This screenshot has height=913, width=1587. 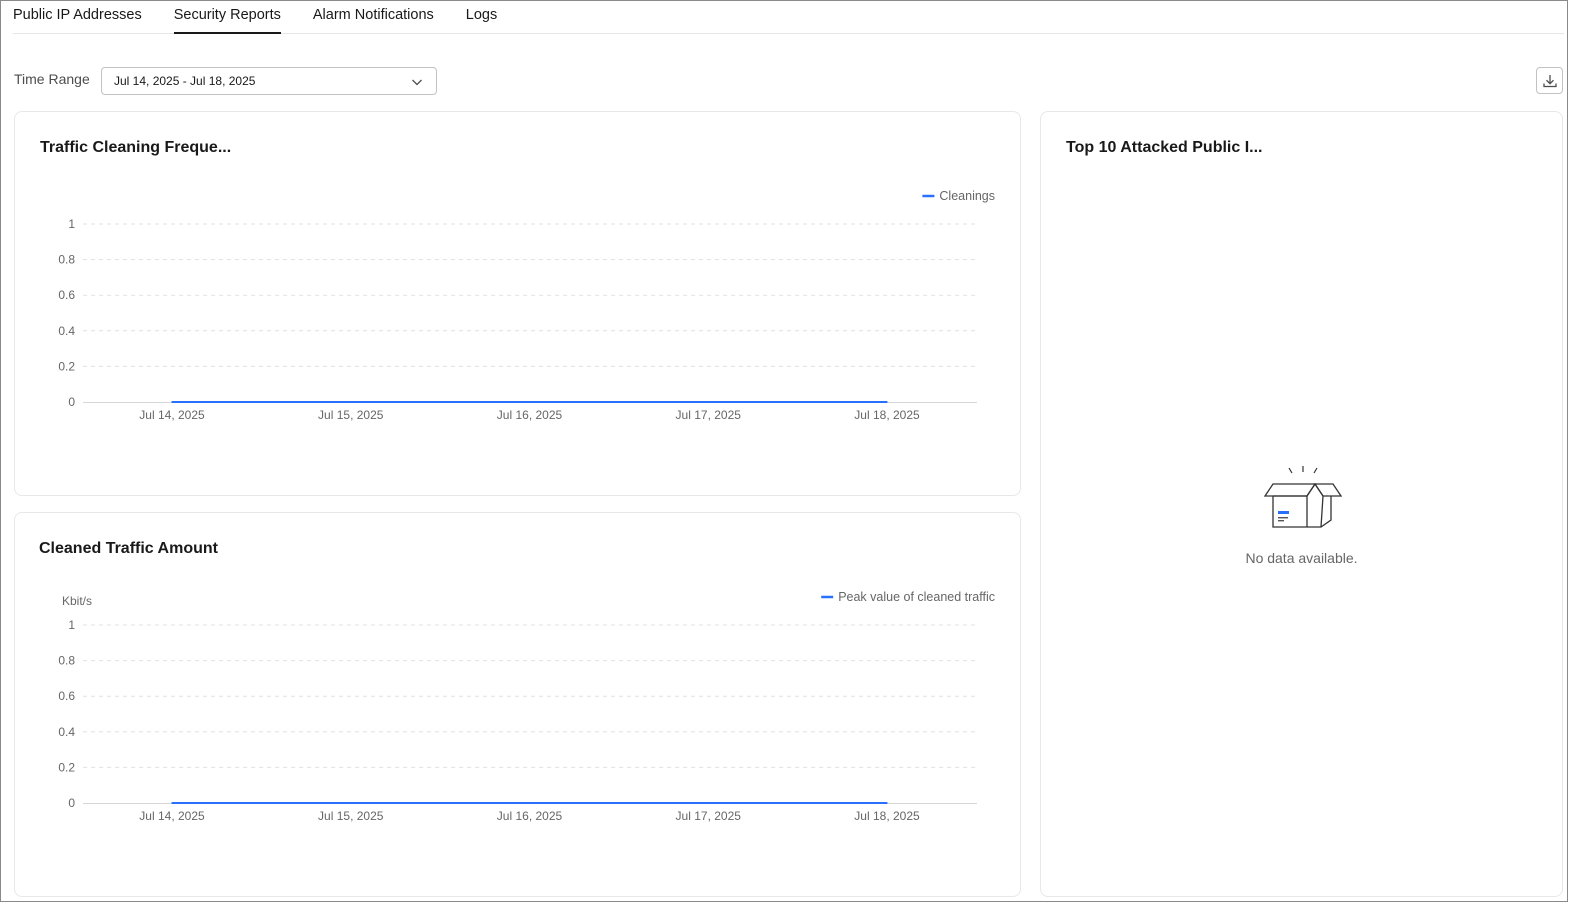 I want to click on legend-label: Peak value of cleaned traffic, so click(x=916, y=597).